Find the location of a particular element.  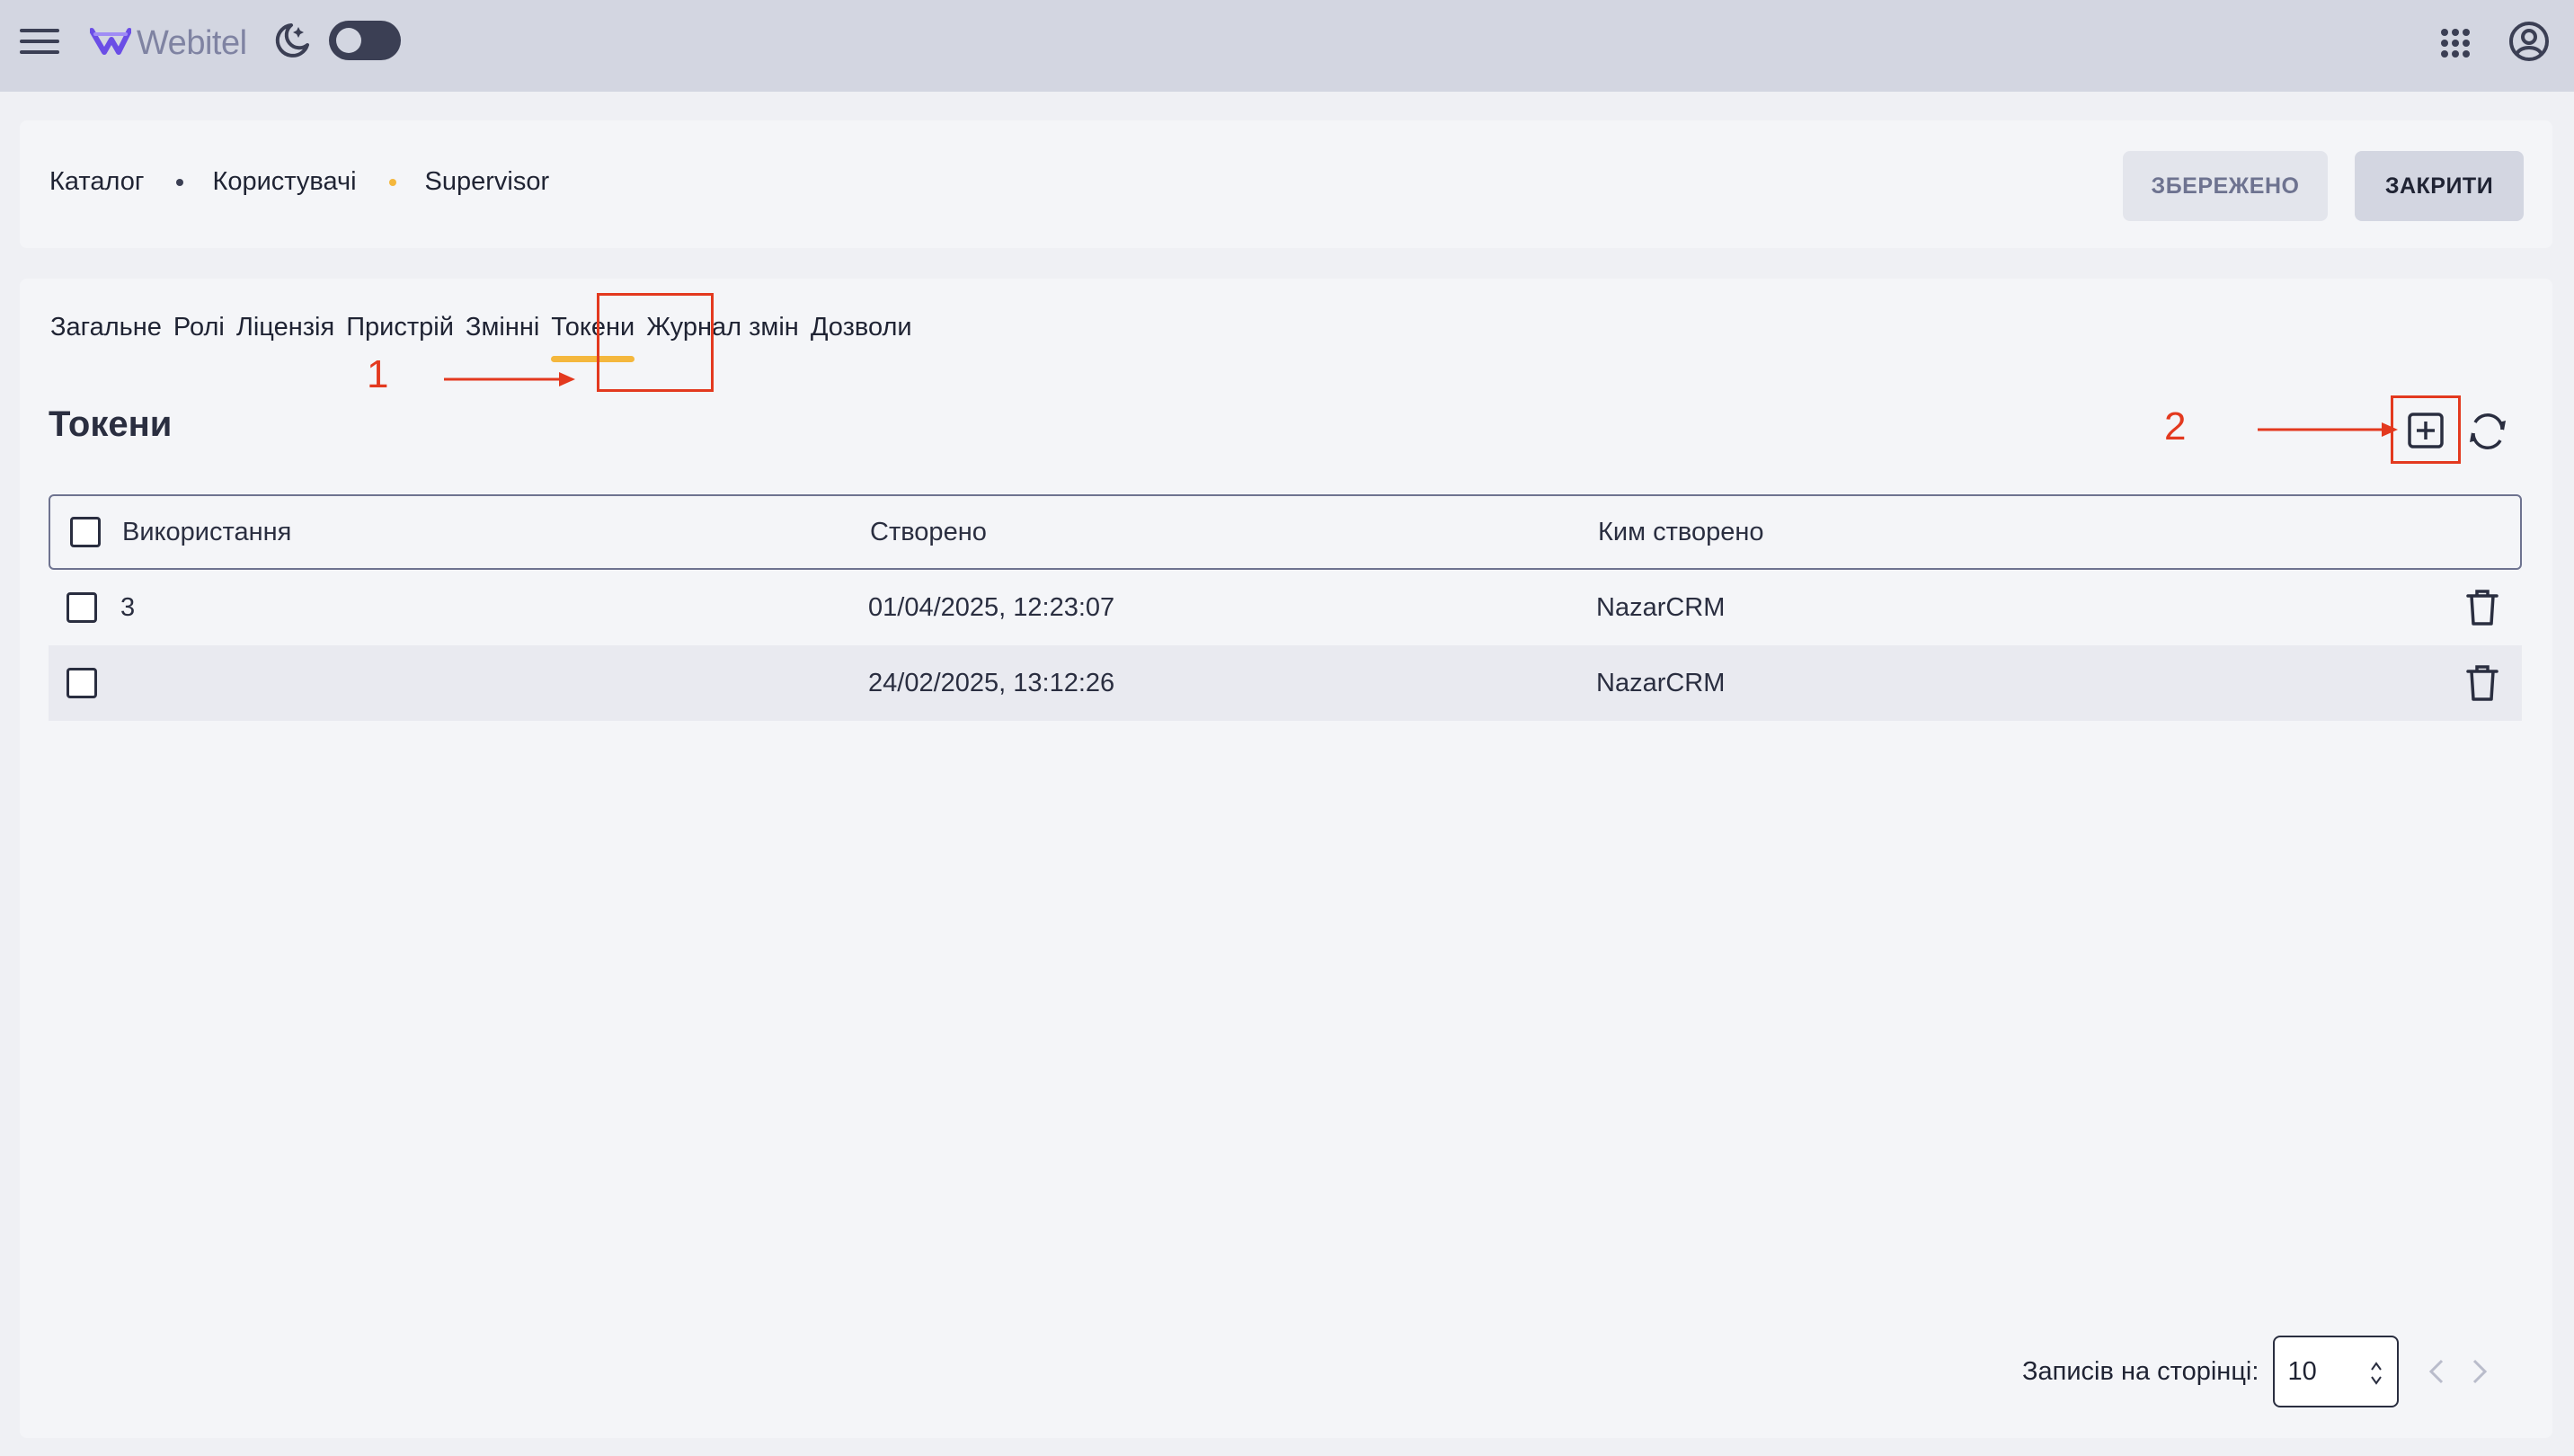

cell-created: 01/04/2025, 12:23:07 is located at coordinates (991, 607).